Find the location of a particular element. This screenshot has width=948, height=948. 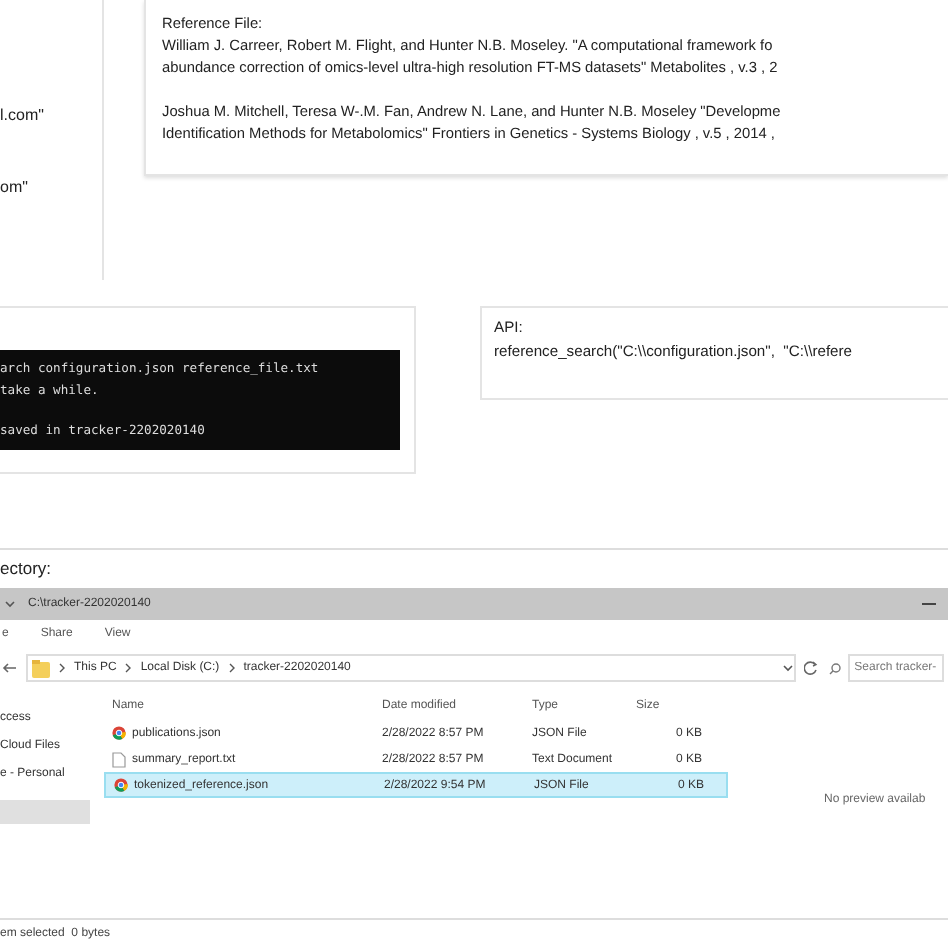

folder-icon is located at coordinates (41, 668).